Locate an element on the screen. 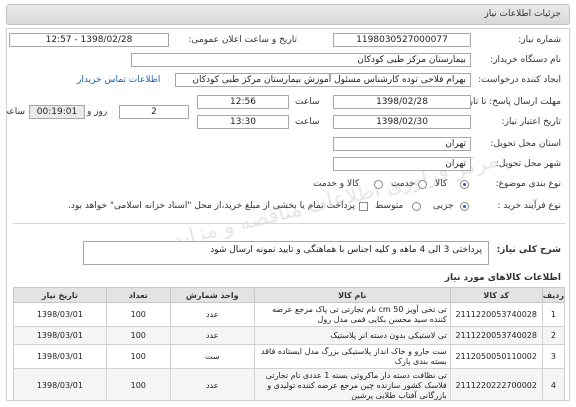 Image resolution: width=576 pixels, height=407 pixels. row-name: تی لاستیکی بدون دسته انر پلاستیک is located at coordinates (352, 335).